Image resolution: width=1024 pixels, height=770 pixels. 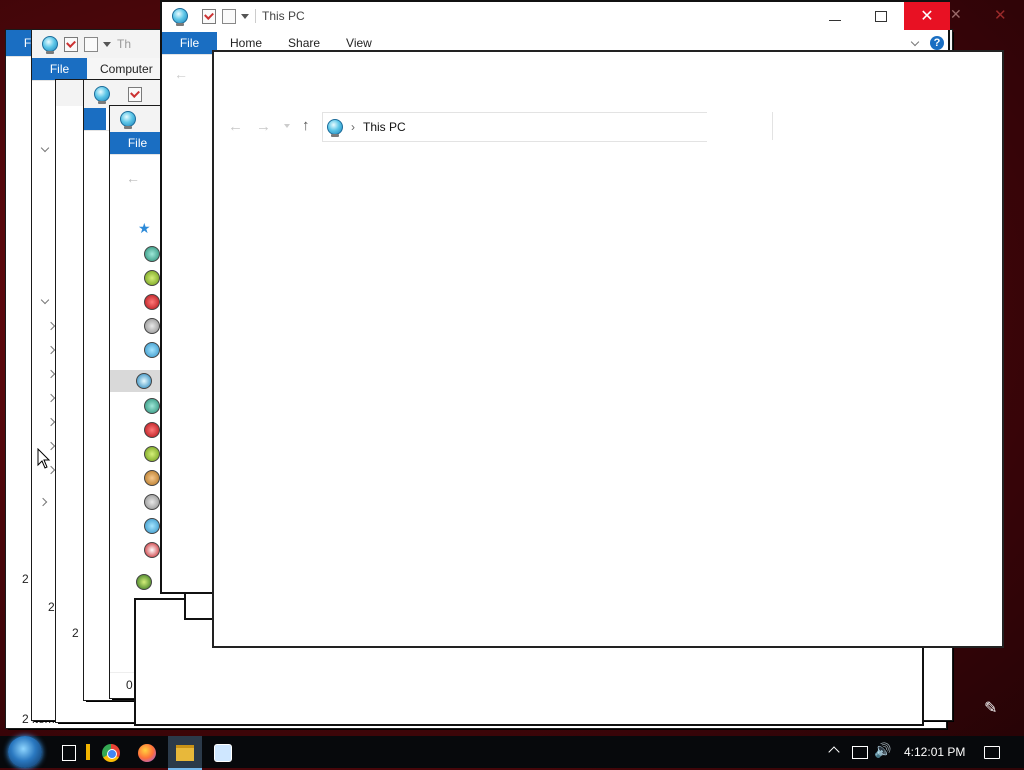 What do you see at coordinates (359, 43) in the screenshot?
I see `tab-view: View` at bounding box center [359, 43].